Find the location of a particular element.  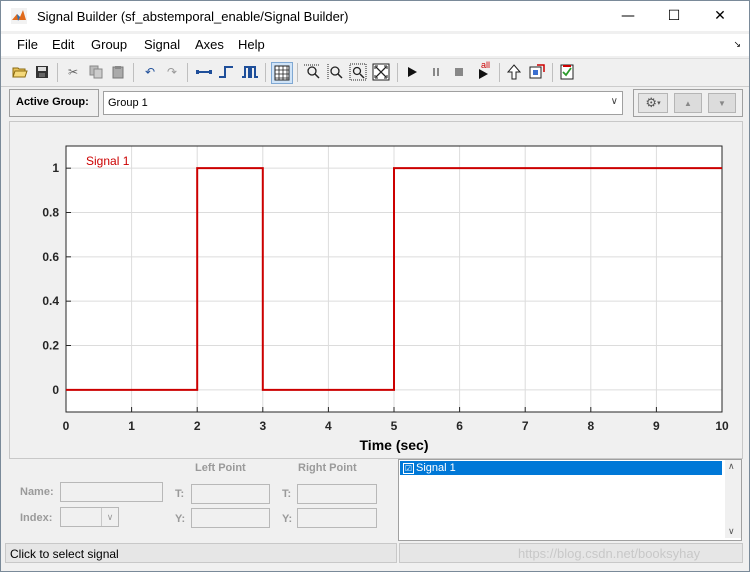

right-t-field is located at coordinates (337, 494).